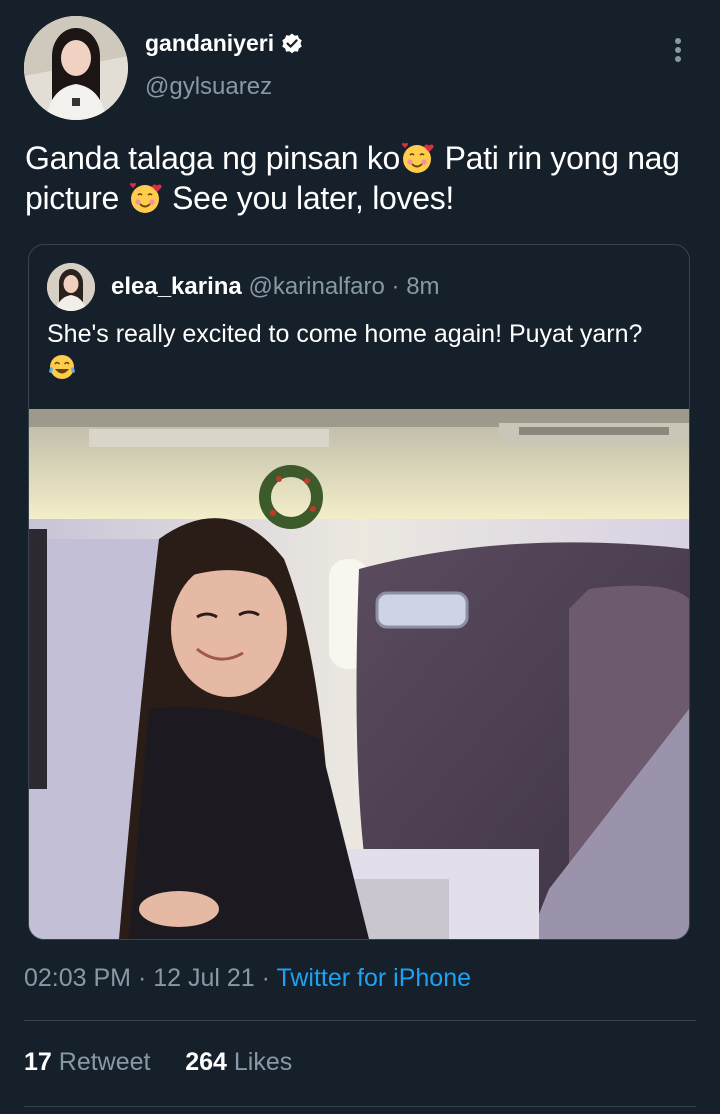 The height and width of the screenshot is (1114, 720). What do you see at coordinates (203, 978) in the screenshot?
I see `tweet-date: 12 Jul 21` at bounding box center [203, 978].